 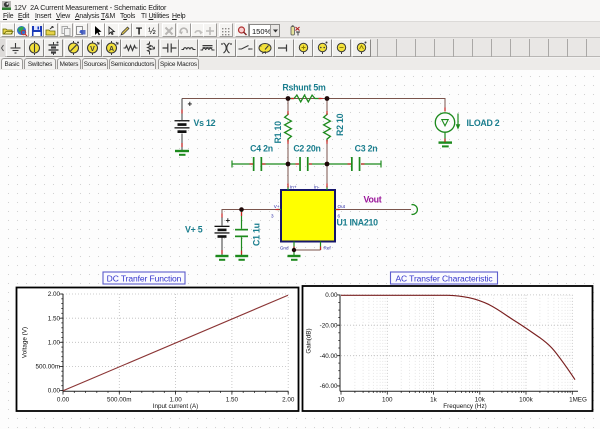 I want to click on svg-text: 1.00, so click(x=54, y=343).